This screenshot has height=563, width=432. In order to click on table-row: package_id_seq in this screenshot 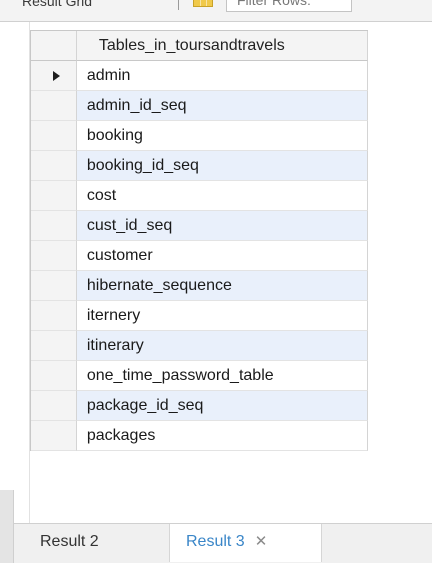, I will do `click(199, 406)`.